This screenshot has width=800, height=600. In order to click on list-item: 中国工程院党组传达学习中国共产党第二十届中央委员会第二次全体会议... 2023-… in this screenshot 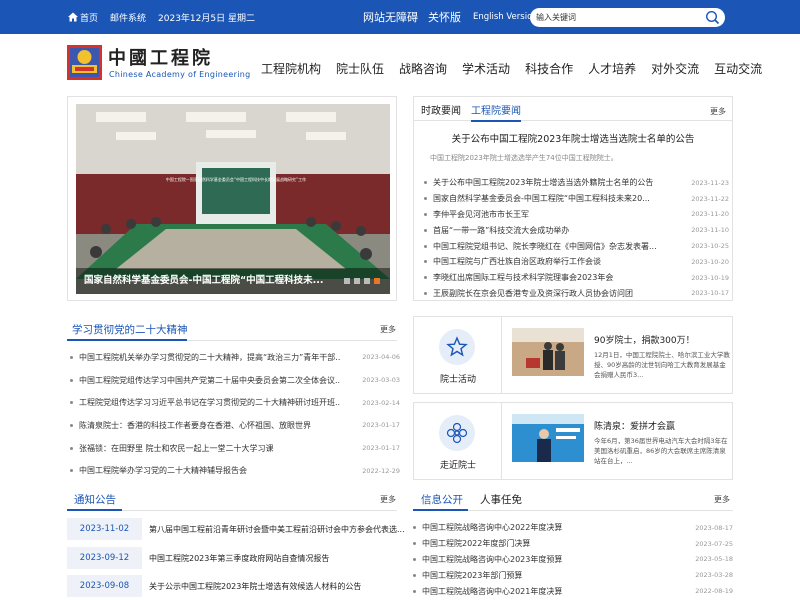, I will do `click(235, 380)`.